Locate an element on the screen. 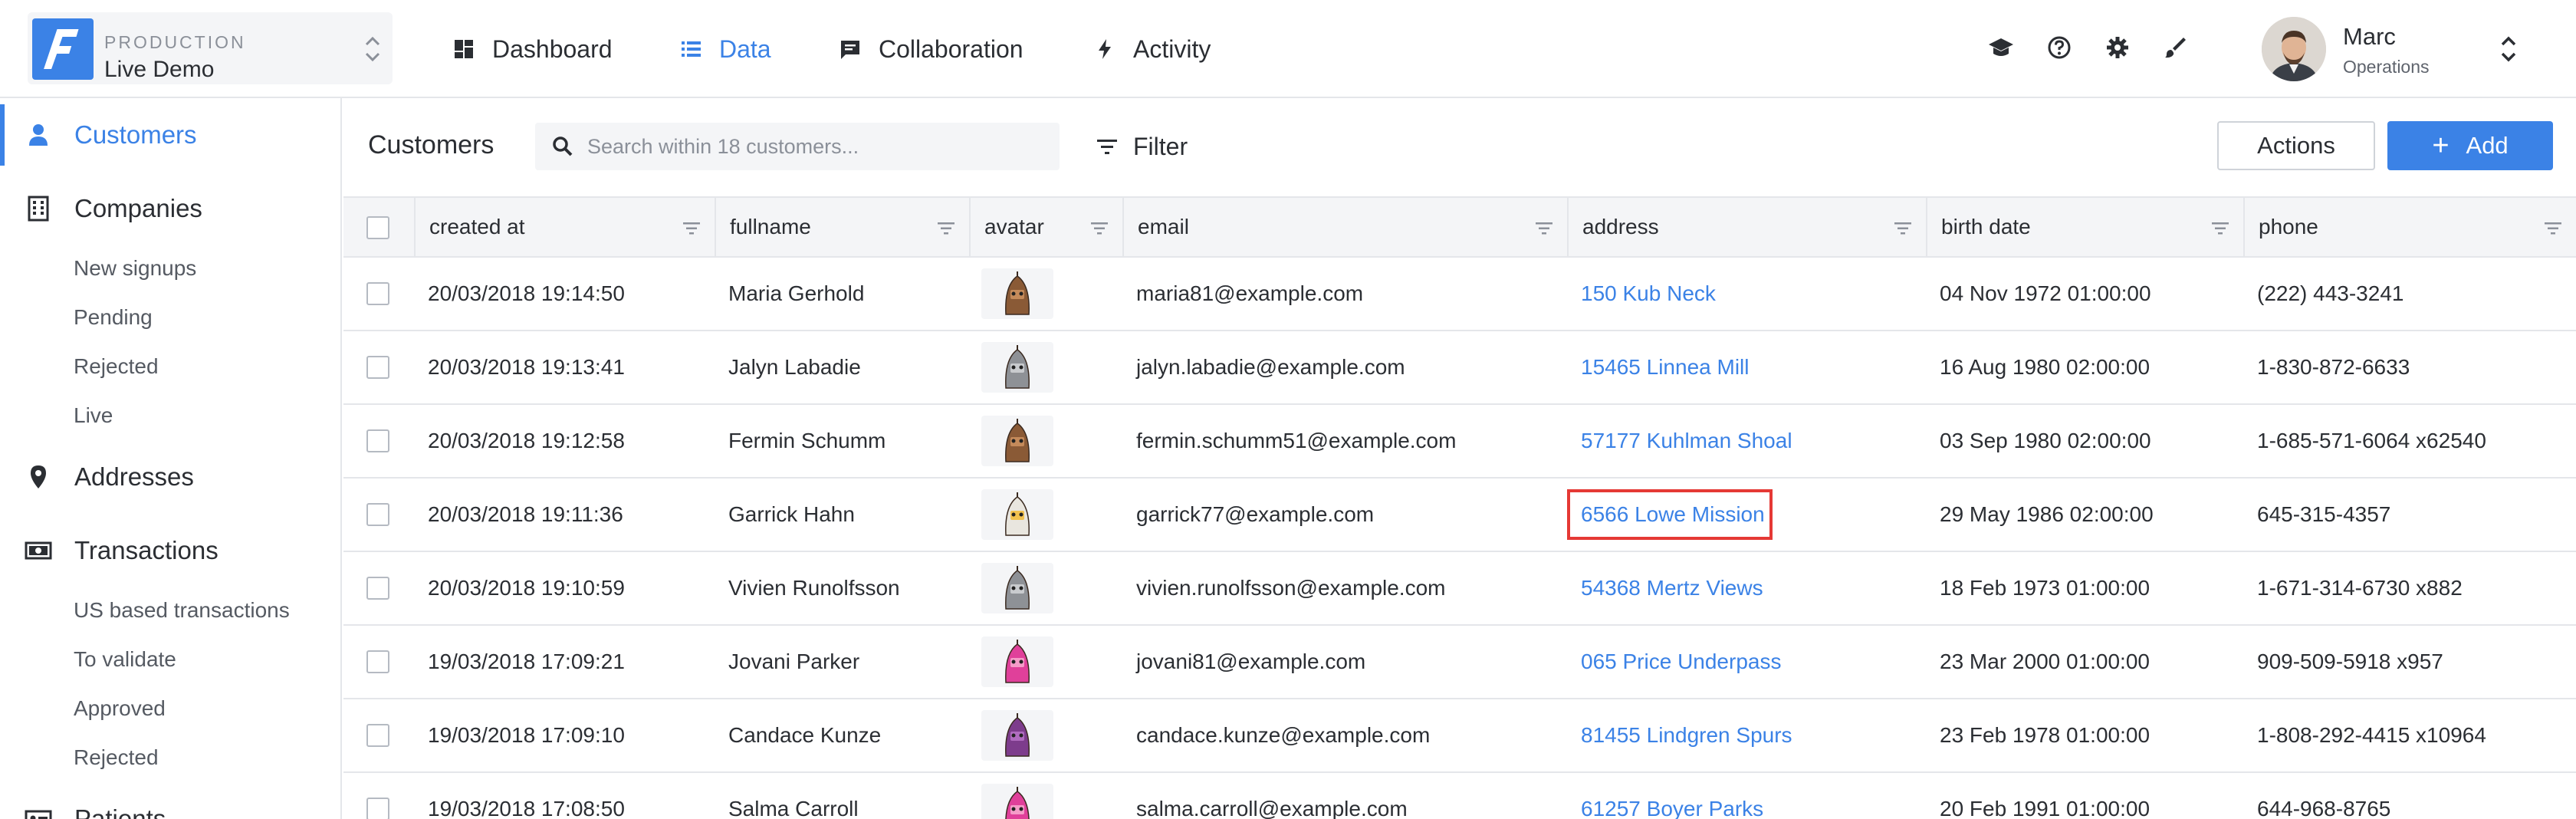 The image size is (2576, 819). cell-birth-date: 23 Mar 2000 01:00:00 is located at coordinates (2045, 661).